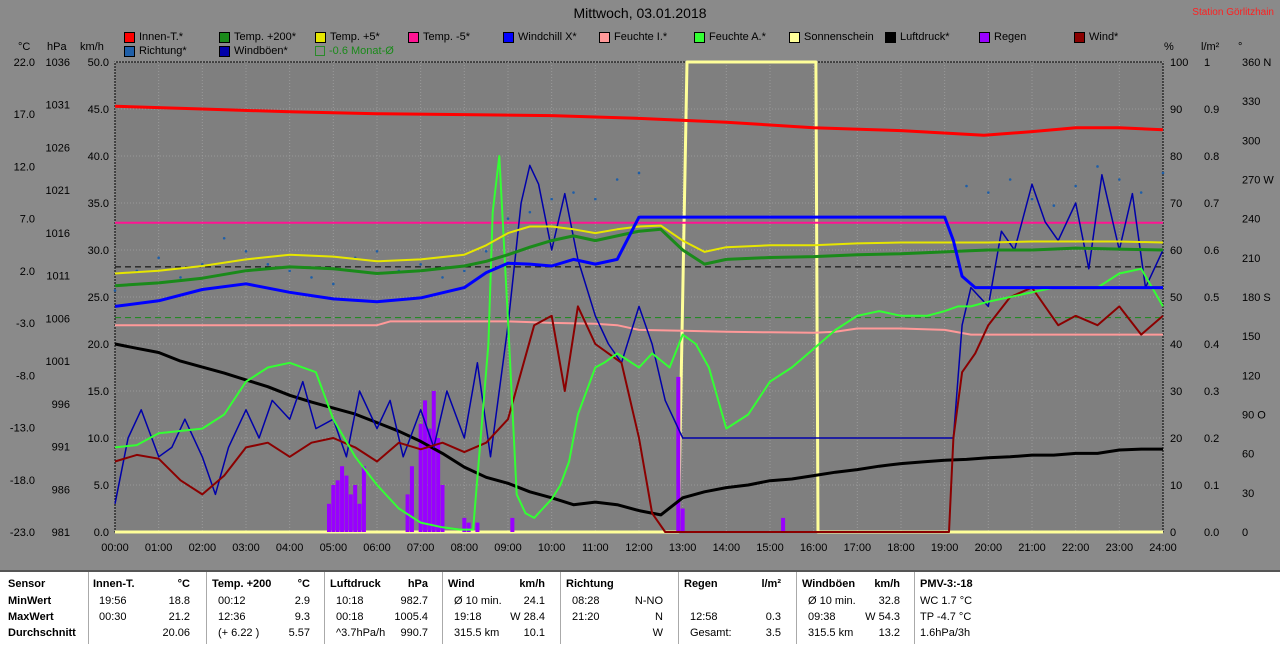 Image resolution: width=1280 pixels, height=646 pixels. What do you see at coordinates (1096, 37) in the screenshot?
I see `legend-item: Wind*` at bounding box center [1096, 37].